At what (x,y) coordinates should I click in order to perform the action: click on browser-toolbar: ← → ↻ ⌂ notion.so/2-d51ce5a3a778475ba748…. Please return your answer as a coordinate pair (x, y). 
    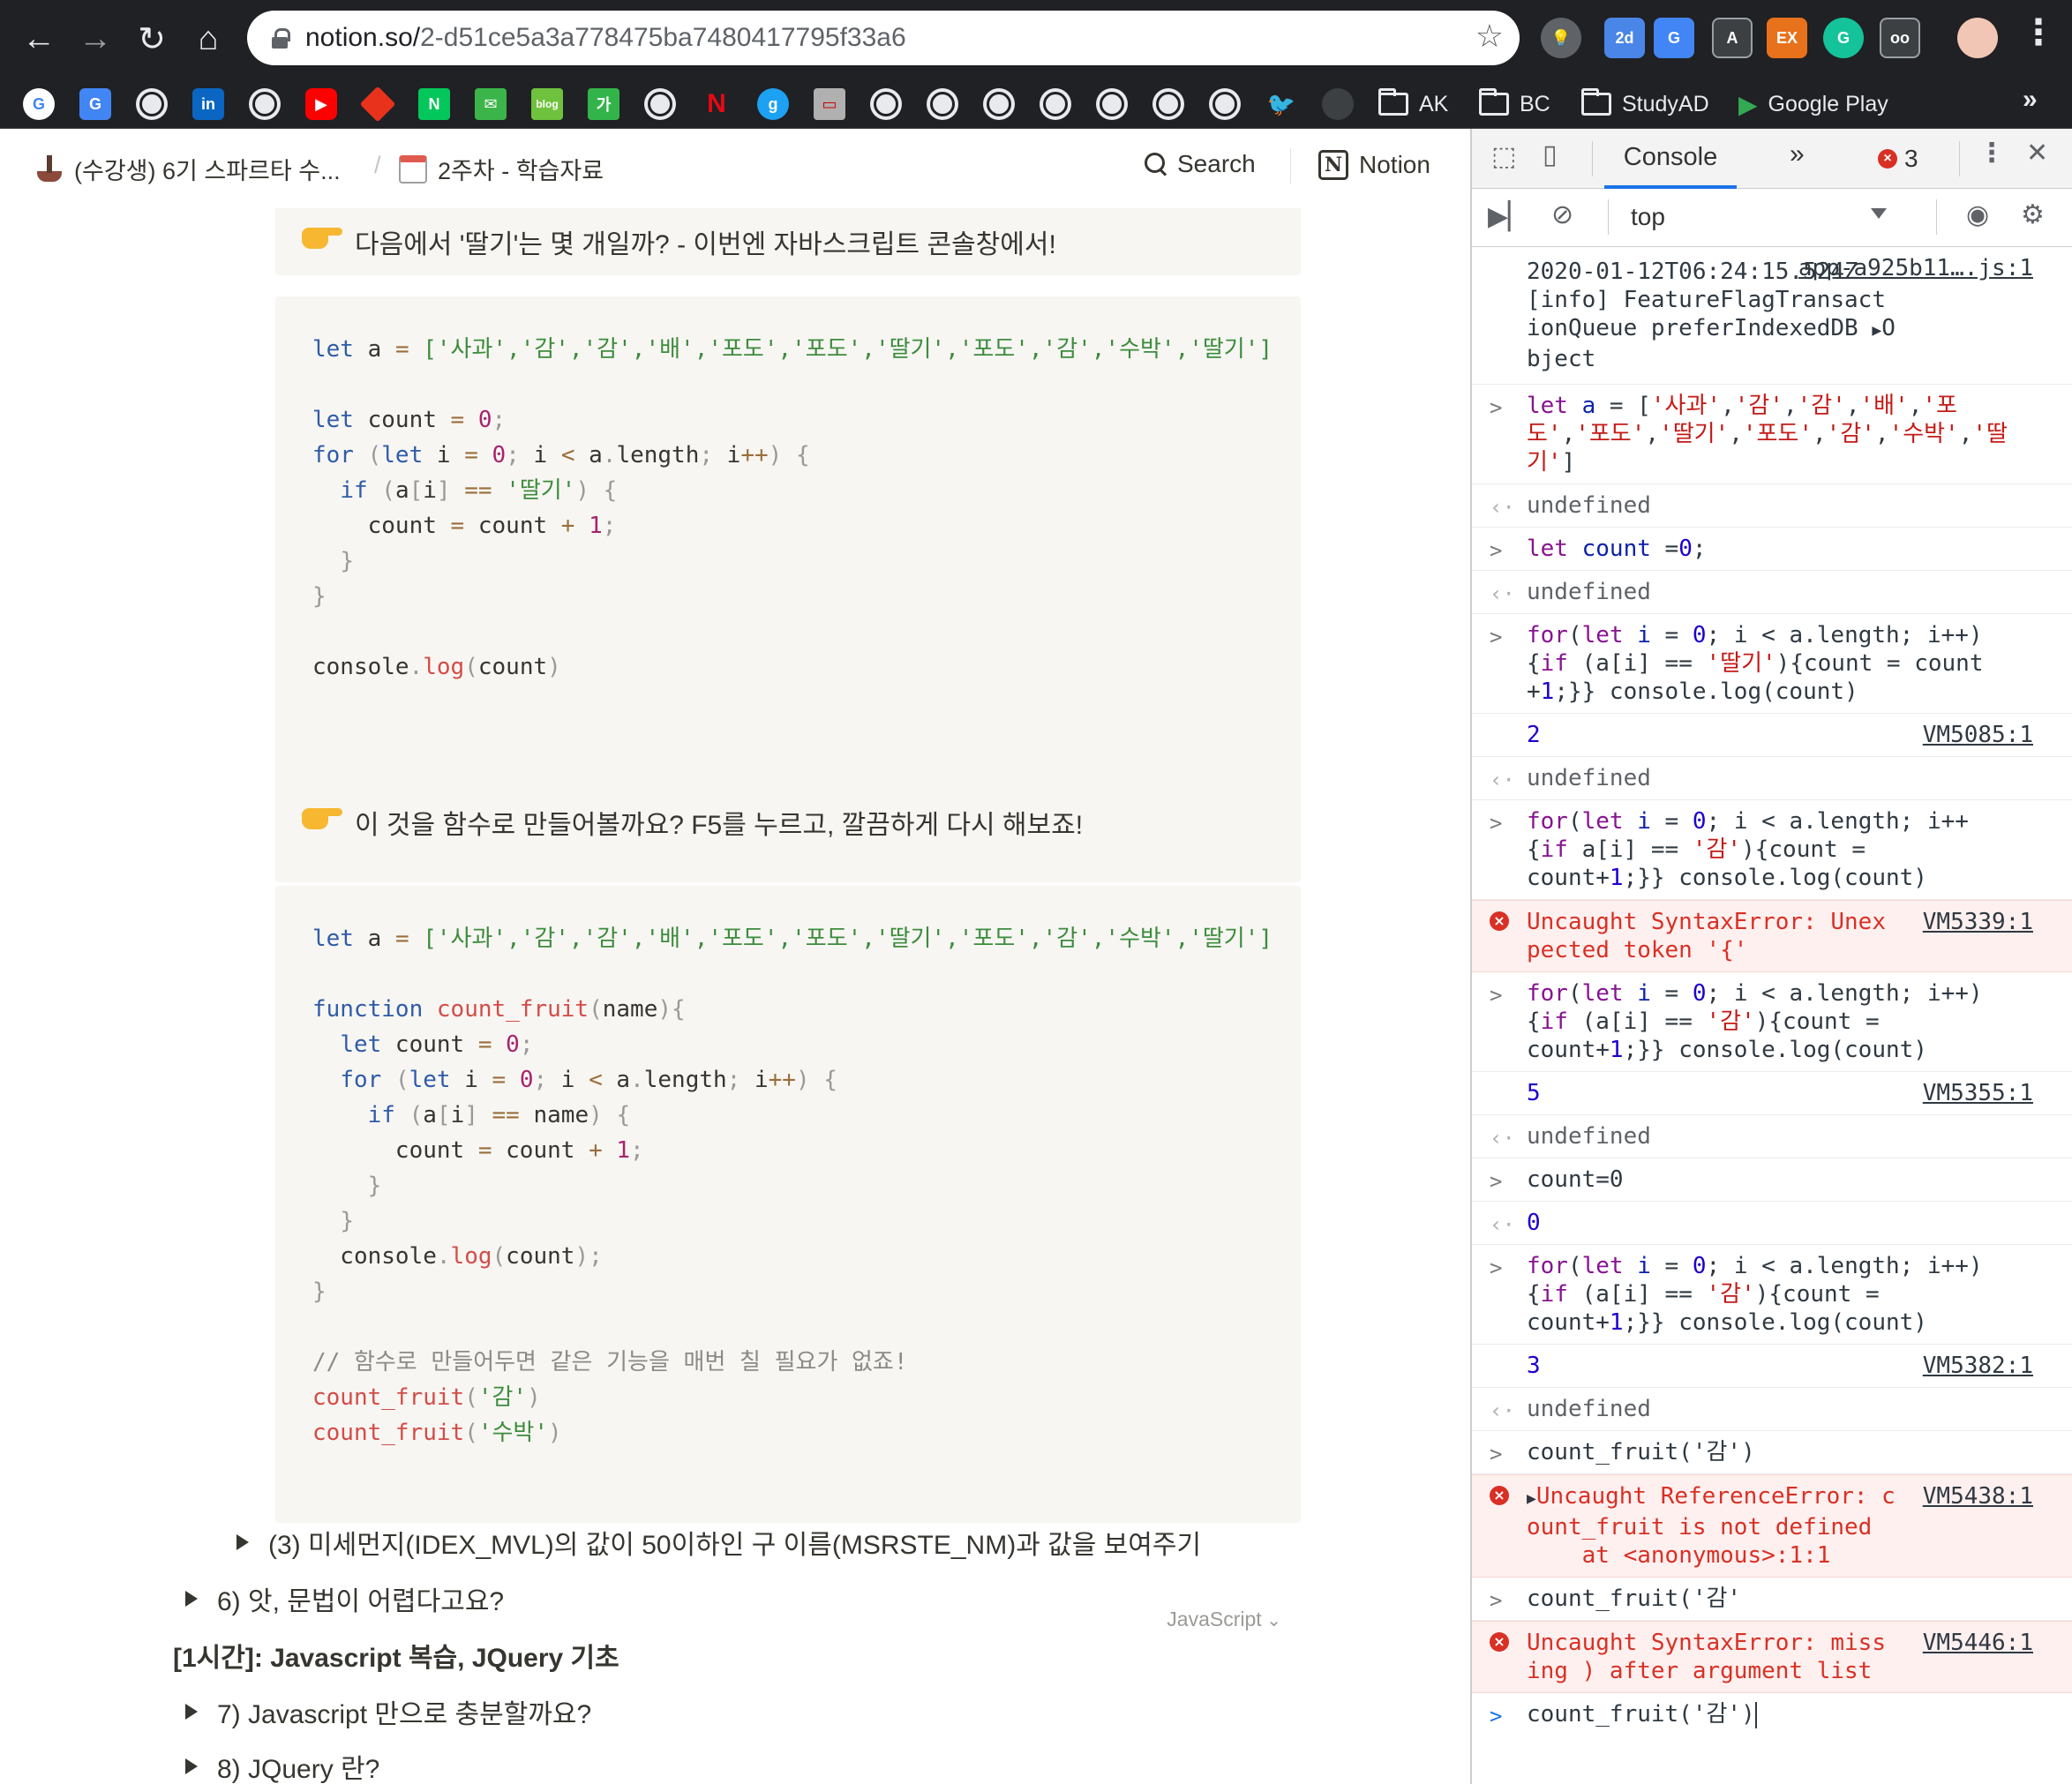
    Looking at the image, I should click on (1036, 40).